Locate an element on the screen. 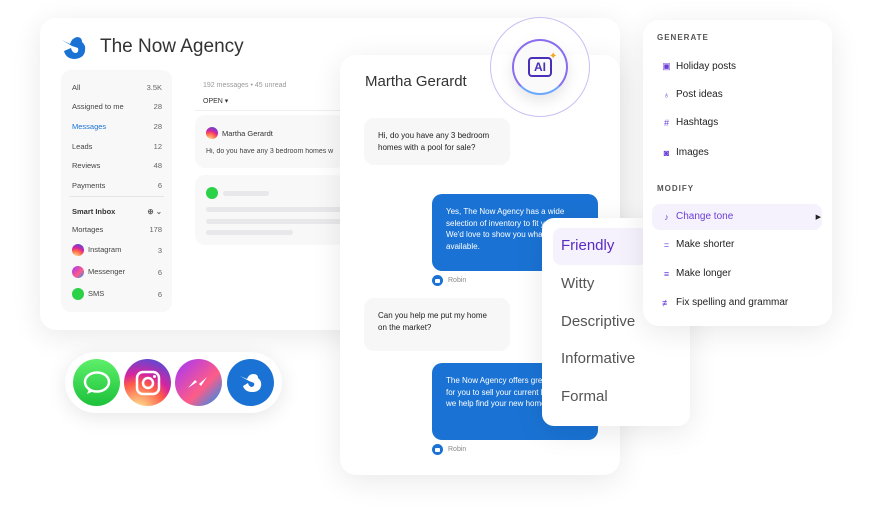  menu-item-post-ideas: ♁ Post ideas is located at coordinates (692, 94).